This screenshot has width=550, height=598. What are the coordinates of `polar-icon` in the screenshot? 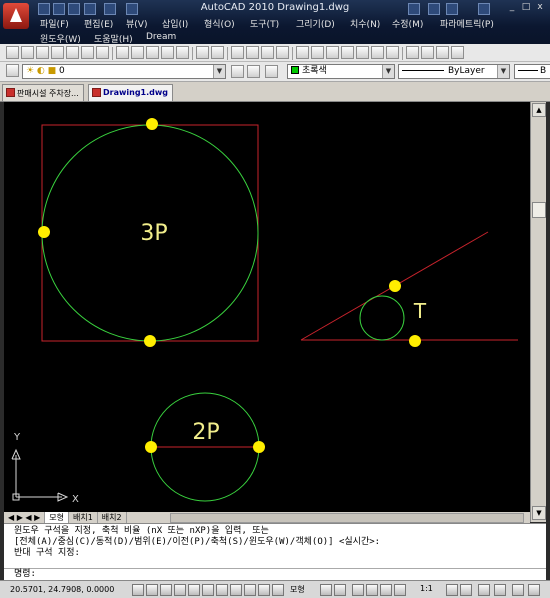 It's located at (180, 590).